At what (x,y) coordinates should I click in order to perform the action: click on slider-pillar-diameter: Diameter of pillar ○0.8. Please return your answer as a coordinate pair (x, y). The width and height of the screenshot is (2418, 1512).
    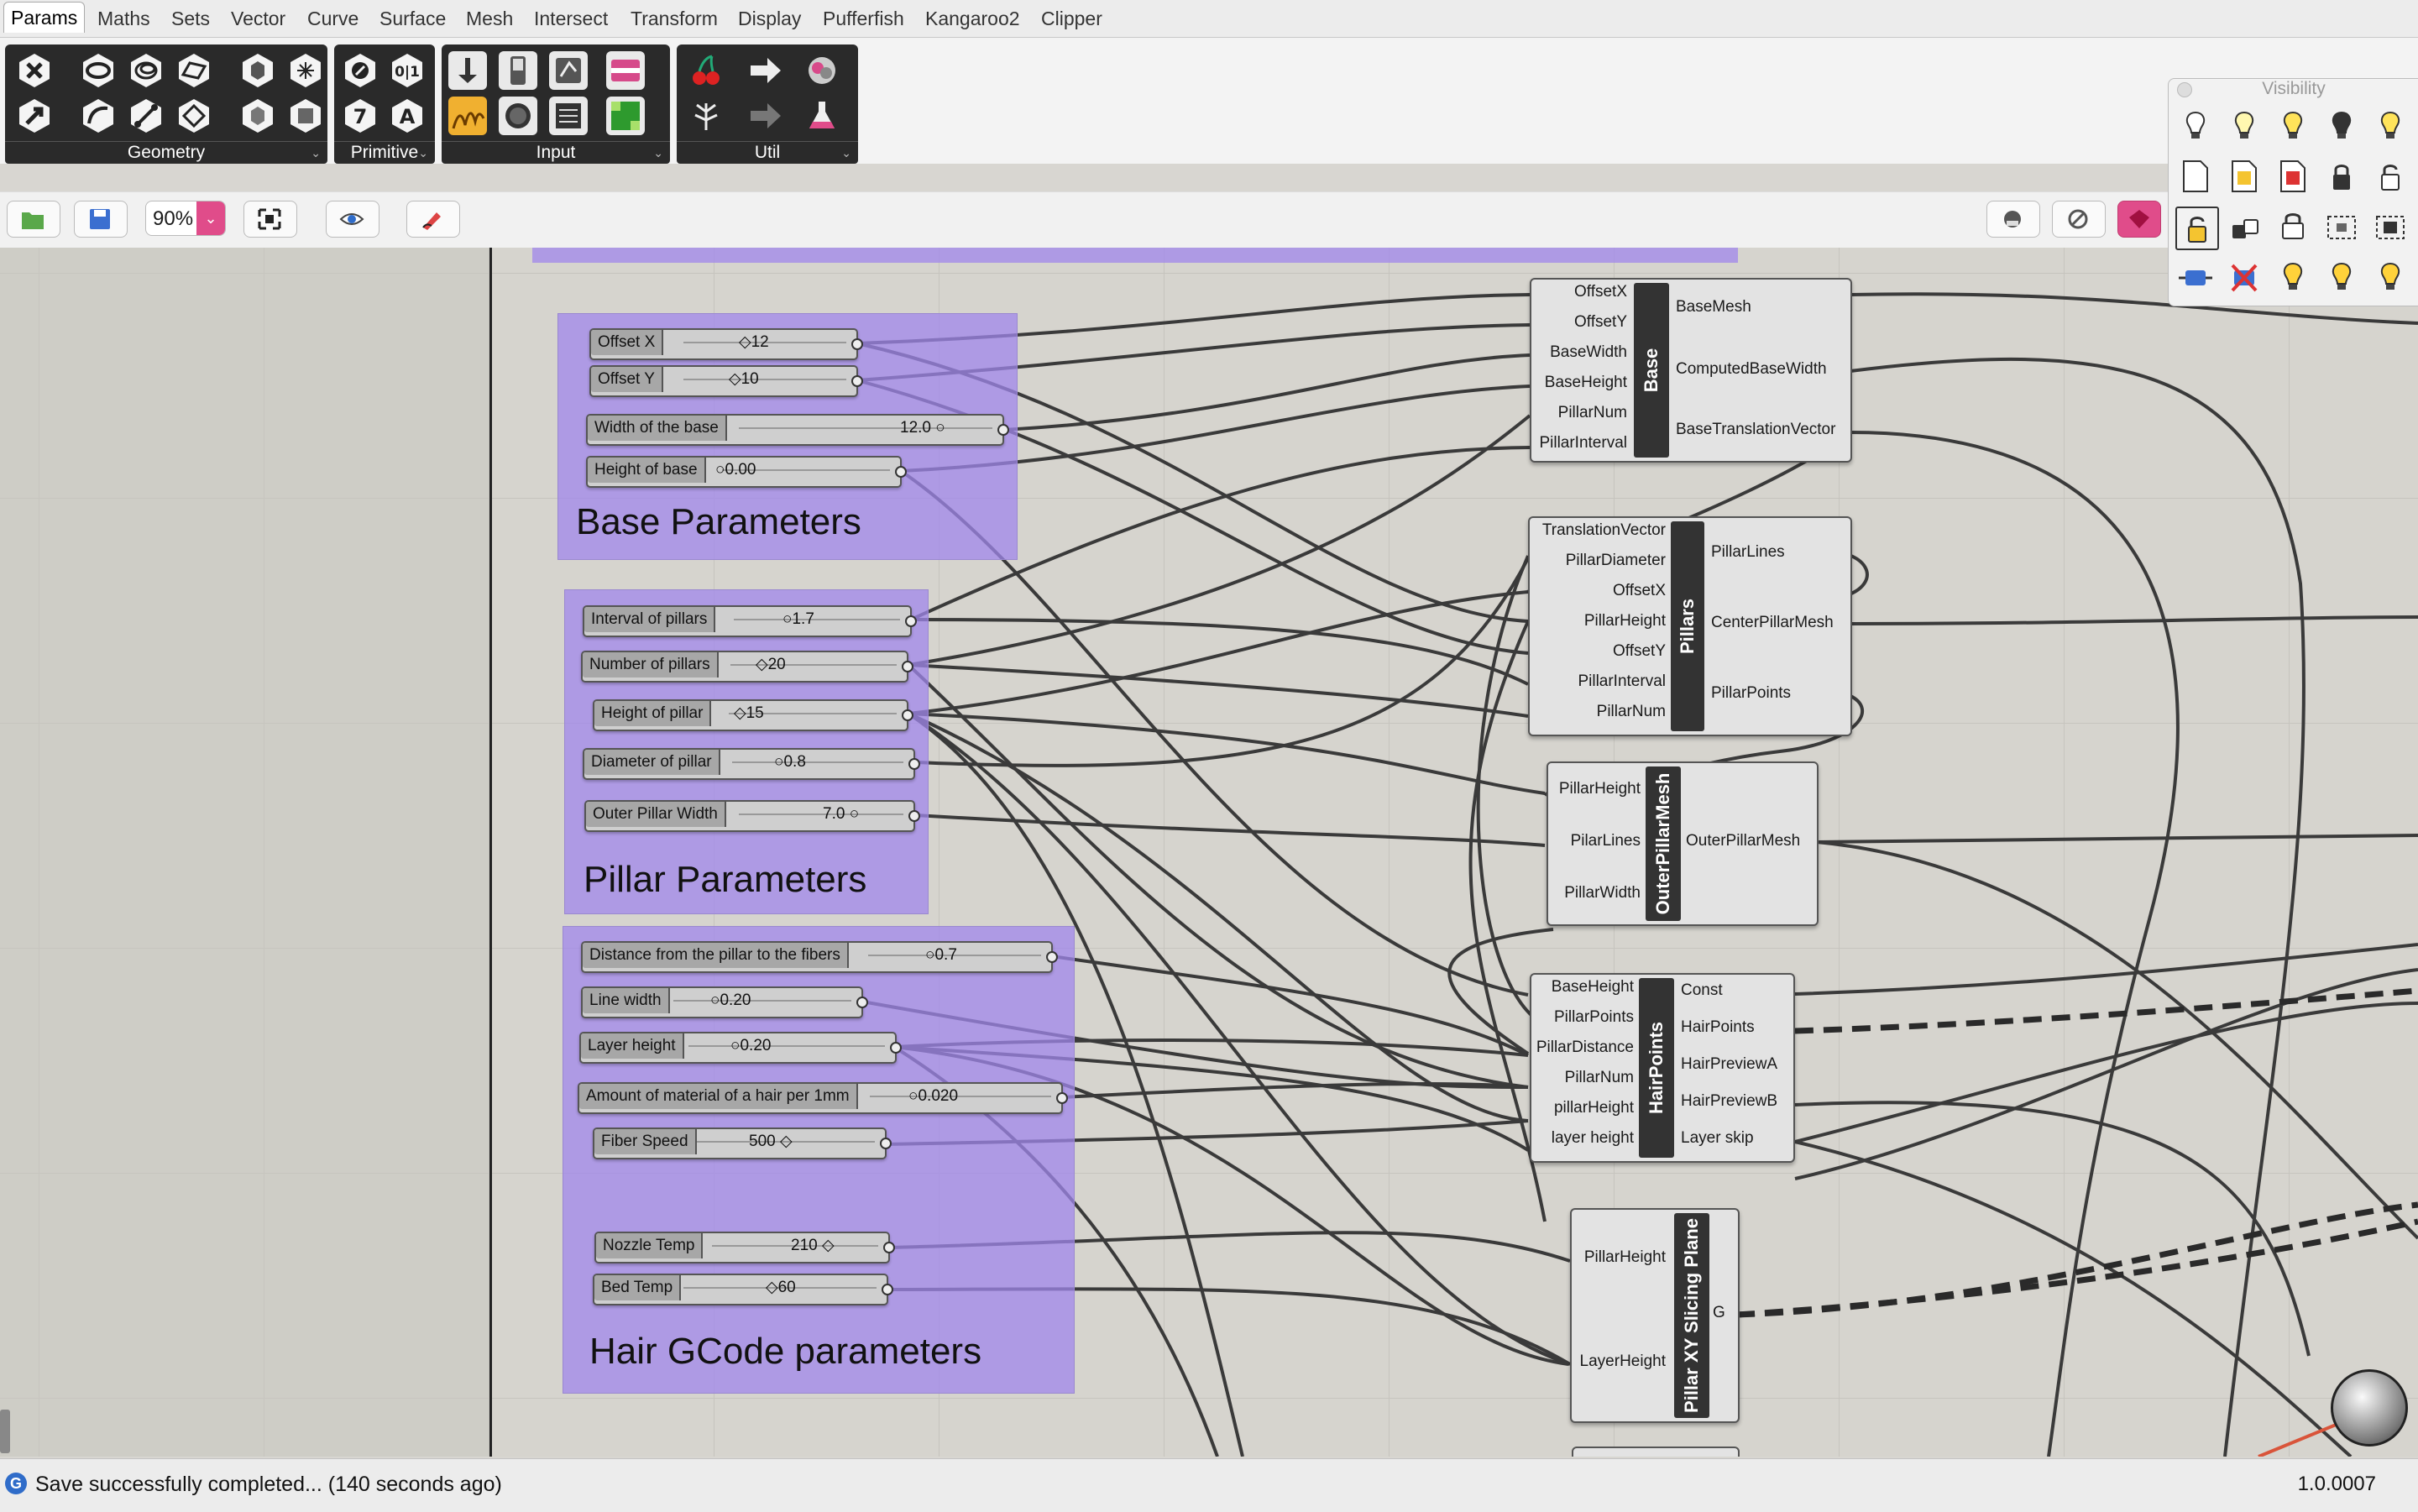
    Looking at the image, I should click on (751, 764).